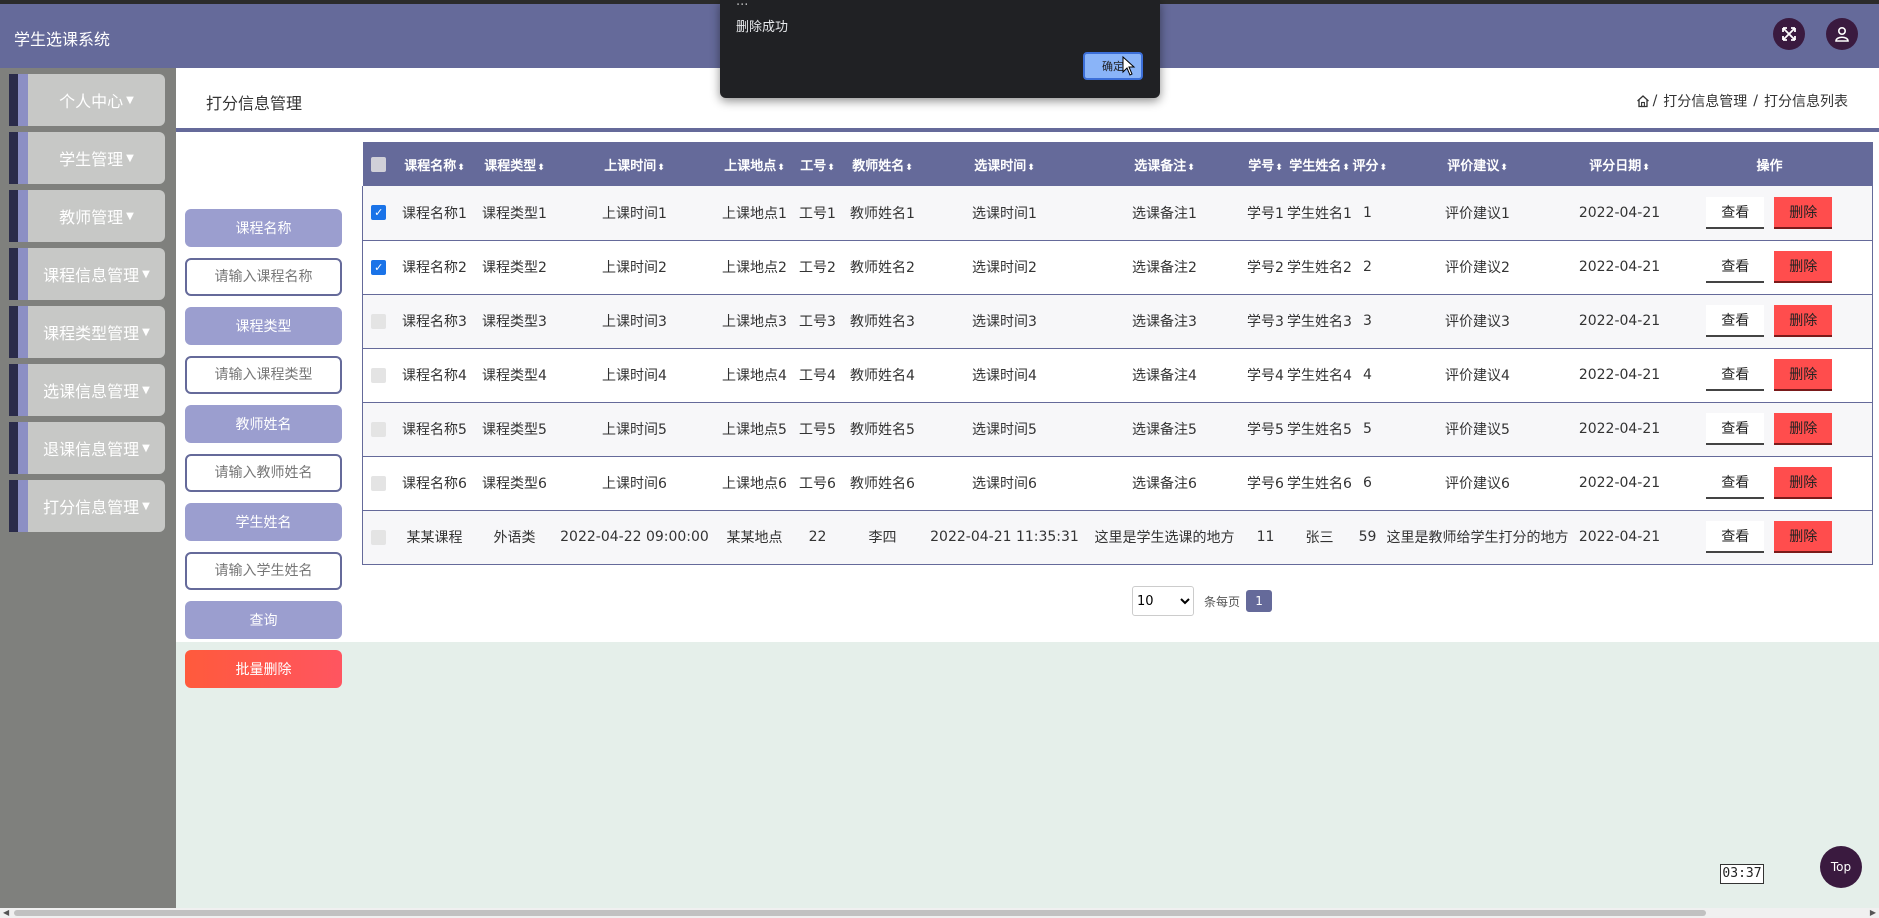 The image size is (1879, 918). What do you see at coordinates (514, 213) in the screenshot?
I see `table-cell: 课程类型1` at bounding box center [514, 213].